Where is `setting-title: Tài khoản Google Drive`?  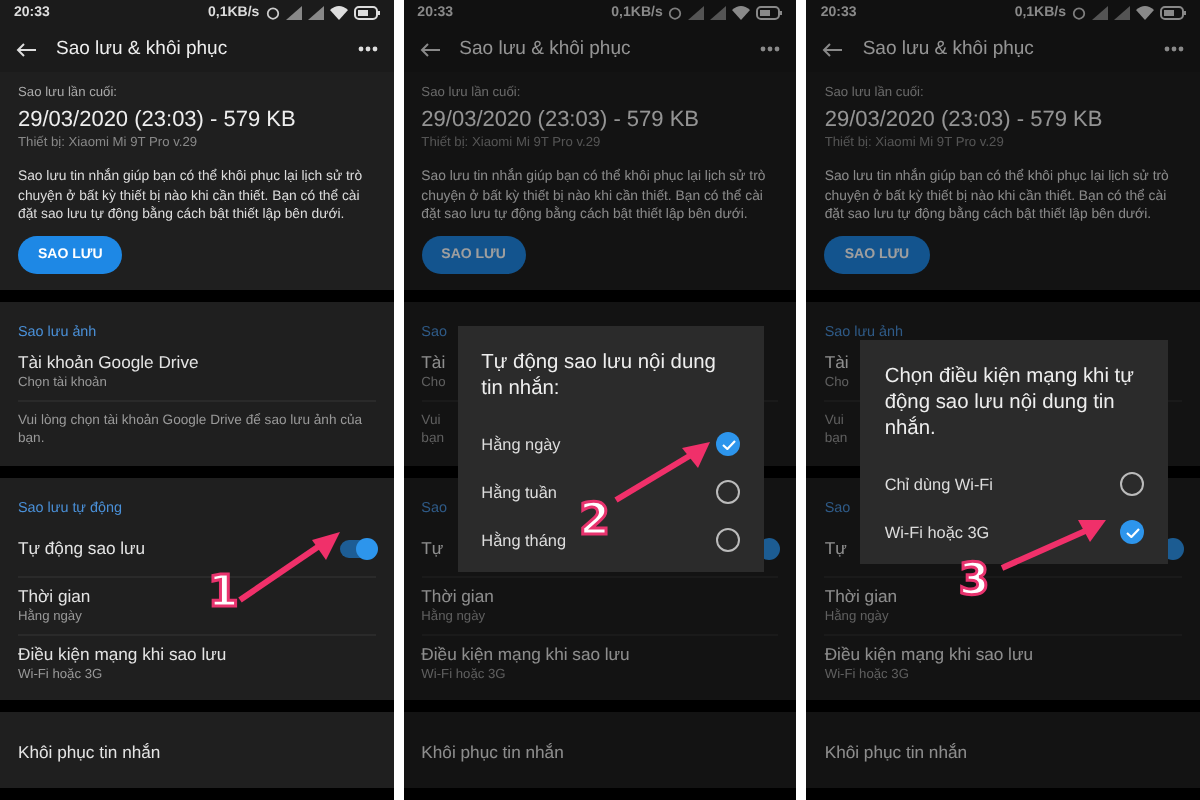 setting-title: Tài khoản Google Drive is located at coordinates (108, 362).